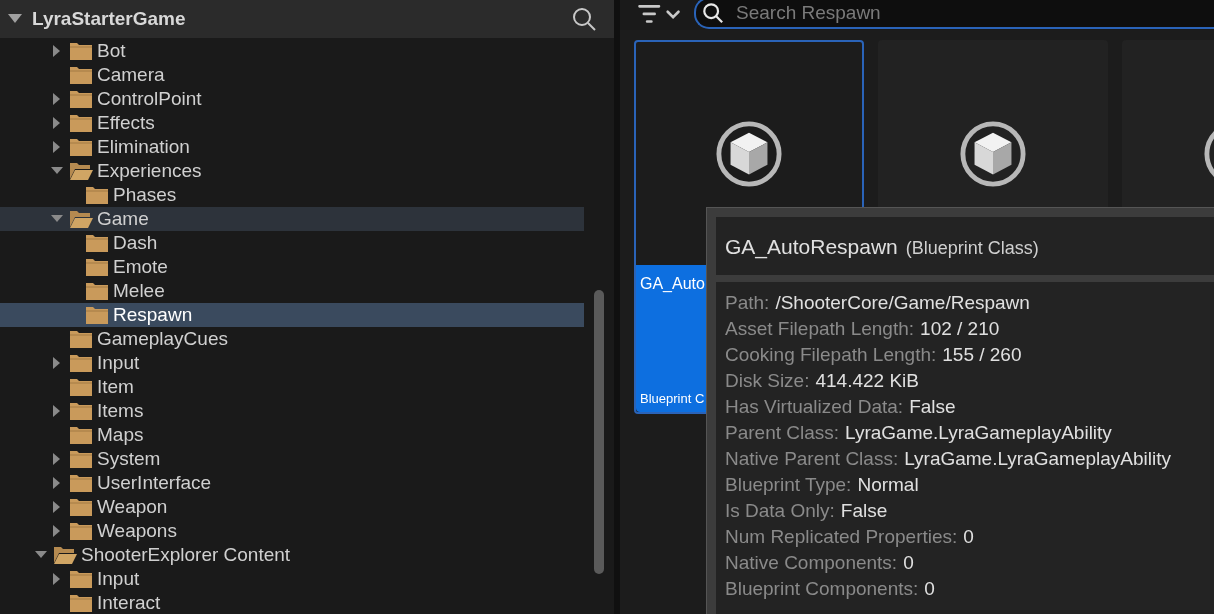 The width and height of the screenshot is (1214, 614). Describe the element at coordinates (888, 485) in the screenshot. I see `property-value: Normal` at that location.